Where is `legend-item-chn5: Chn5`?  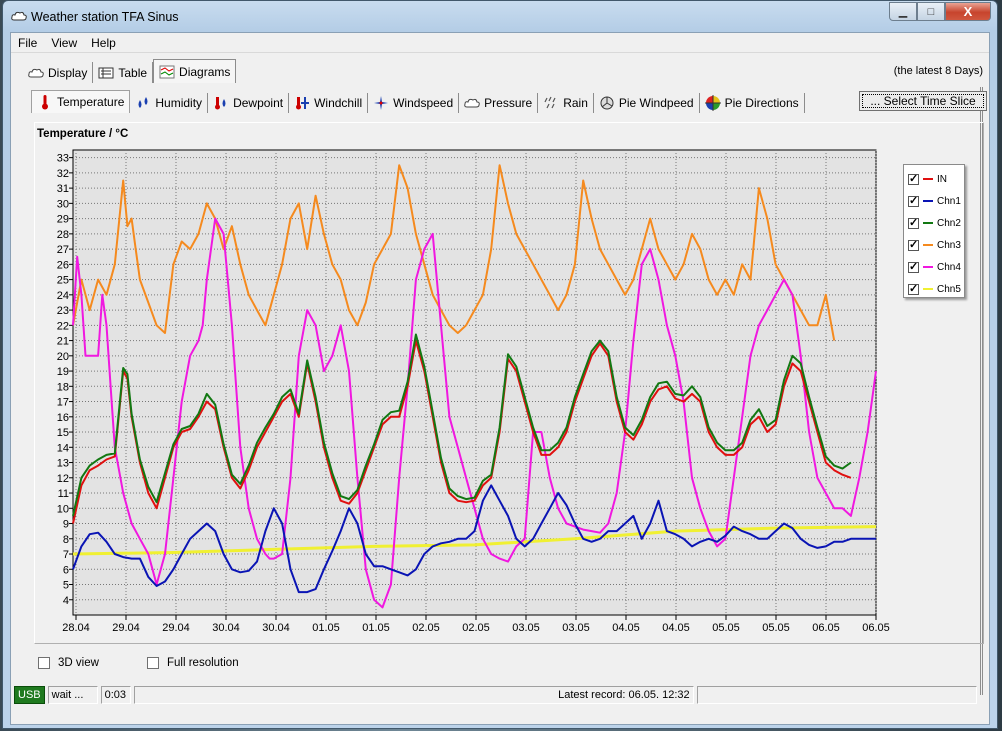
legend-item-chn5: Chn5 is located at coordinates (936, 289).